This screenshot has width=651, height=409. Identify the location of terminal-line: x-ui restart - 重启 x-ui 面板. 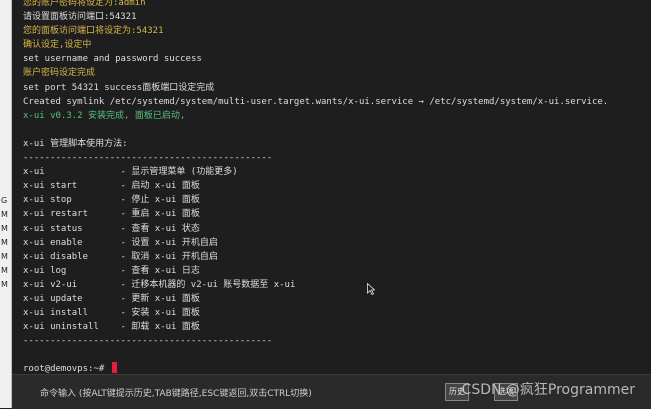
(111, 214).